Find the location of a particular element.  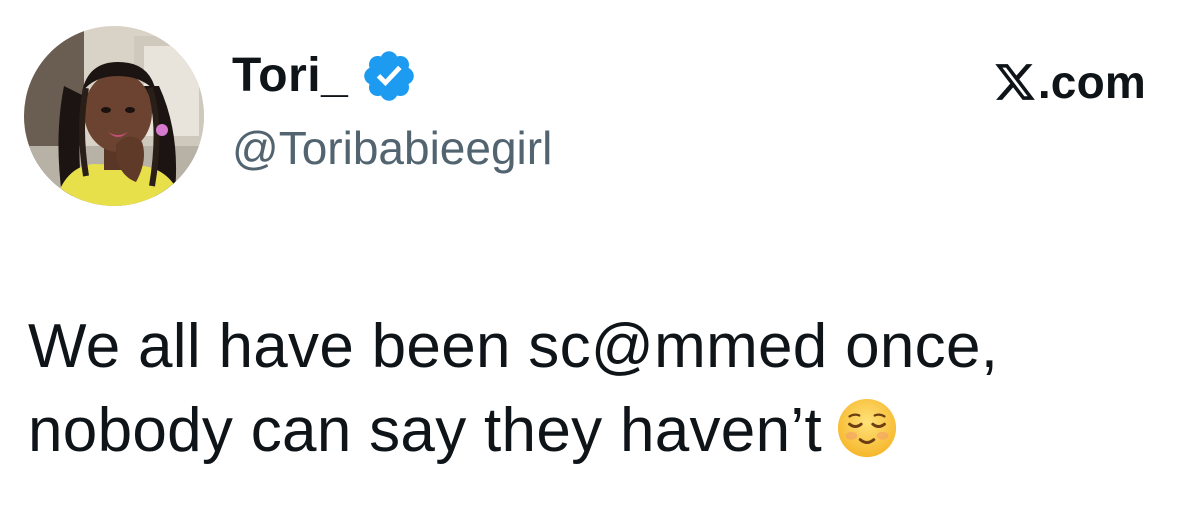

brand-source: .com is located at coordinates (1069, 82).